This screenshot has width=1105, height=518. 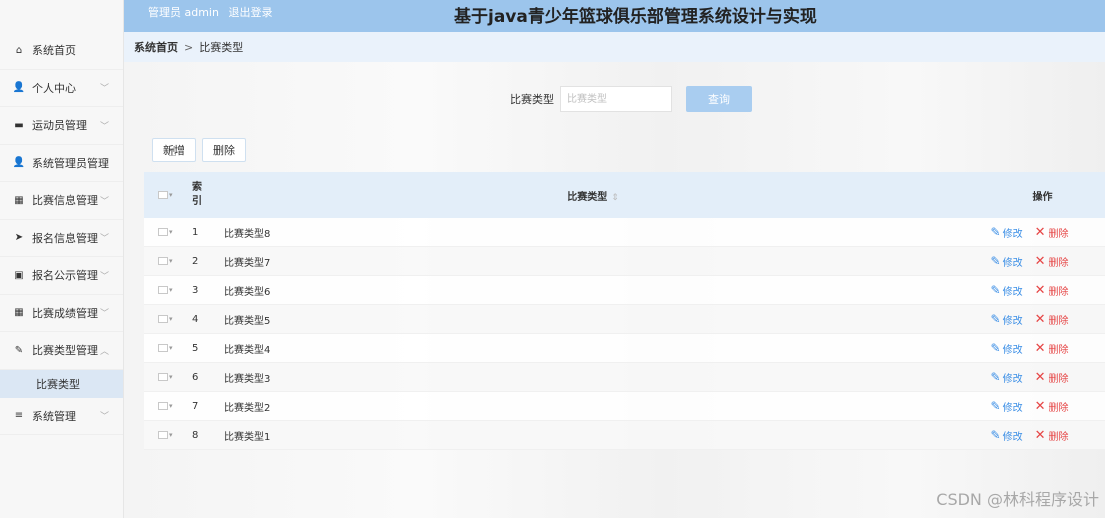 I want to click on search-button: 查询, so click(x=719, y=99).